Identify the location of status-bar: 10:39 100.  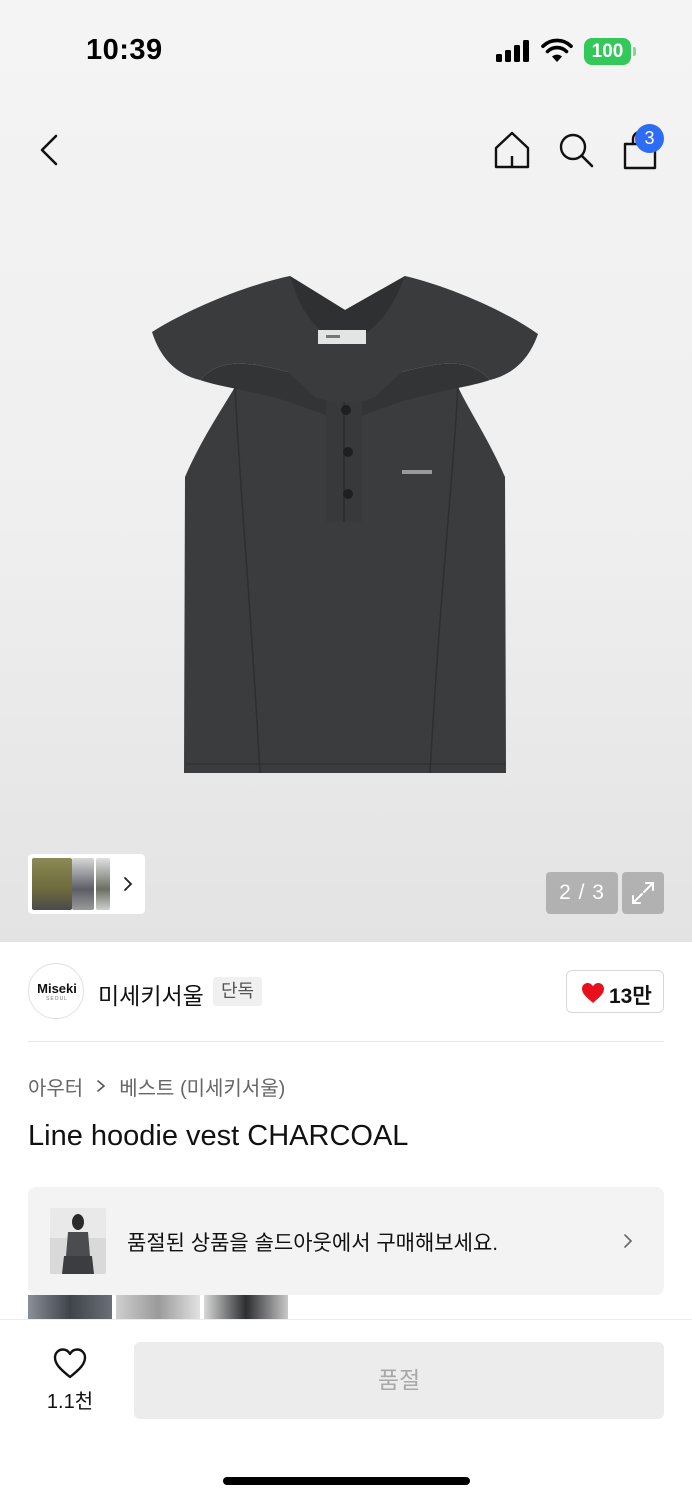
(346, 50).